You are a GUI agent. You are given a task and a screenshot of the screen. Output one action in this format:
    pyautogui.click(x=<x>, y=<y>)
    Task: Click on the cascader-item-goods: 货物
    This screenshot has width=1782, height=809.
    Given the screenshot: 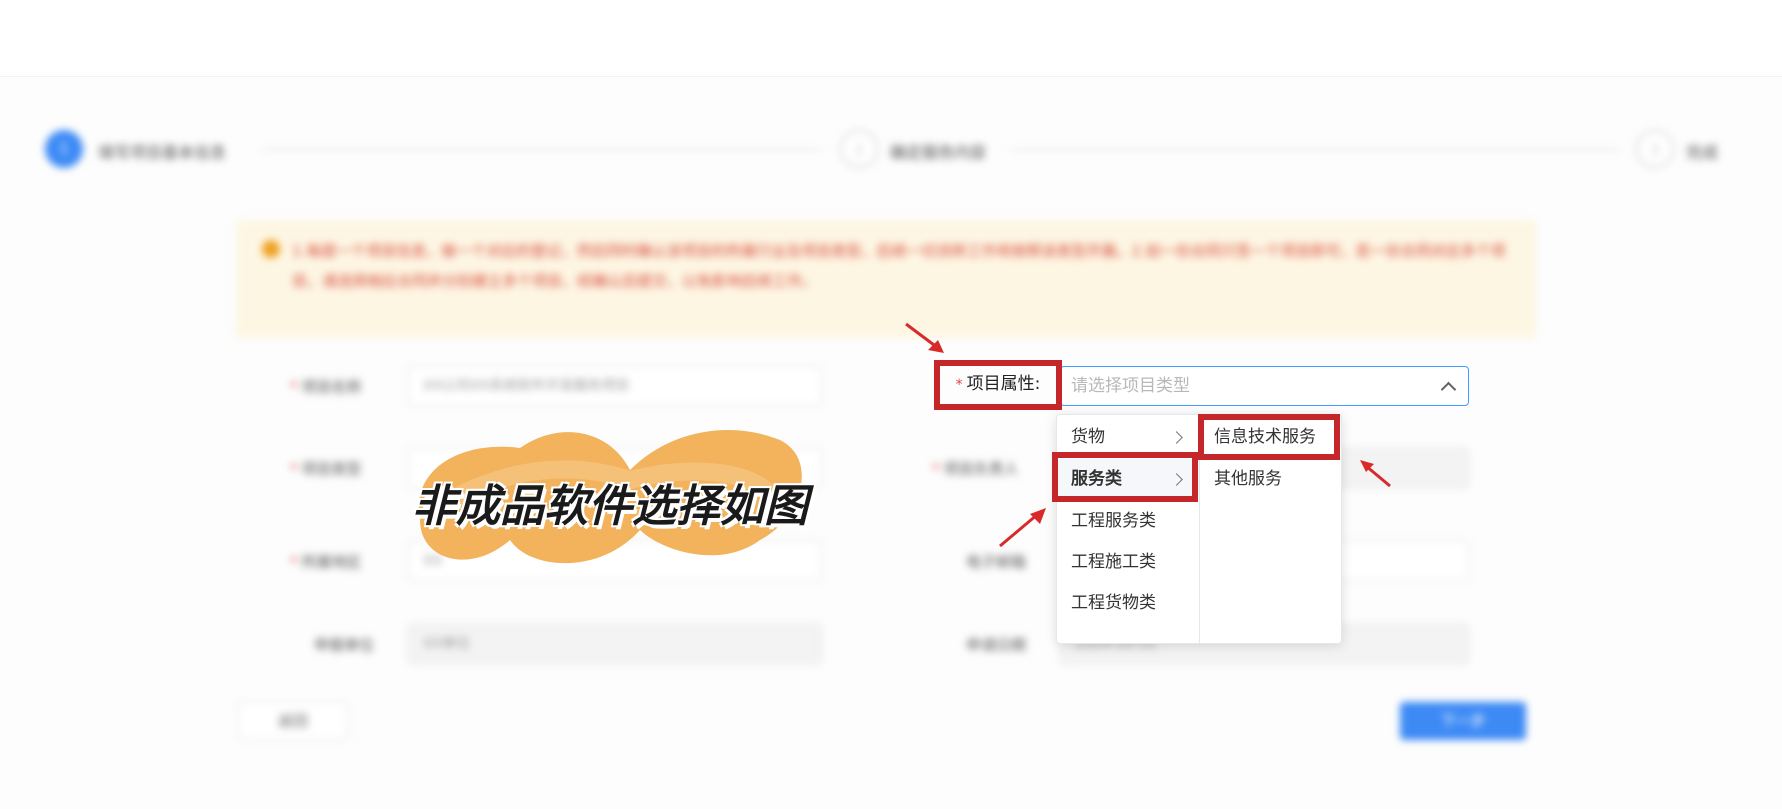 What is the action you would take?
    pyautogui.click(x=1128, y=437)
    